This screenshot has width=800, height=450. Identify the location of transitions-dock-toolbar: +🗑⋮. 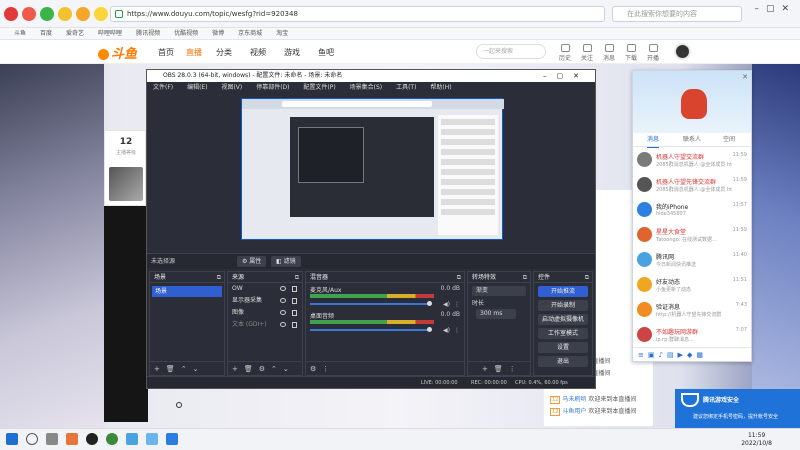
(499, 368).